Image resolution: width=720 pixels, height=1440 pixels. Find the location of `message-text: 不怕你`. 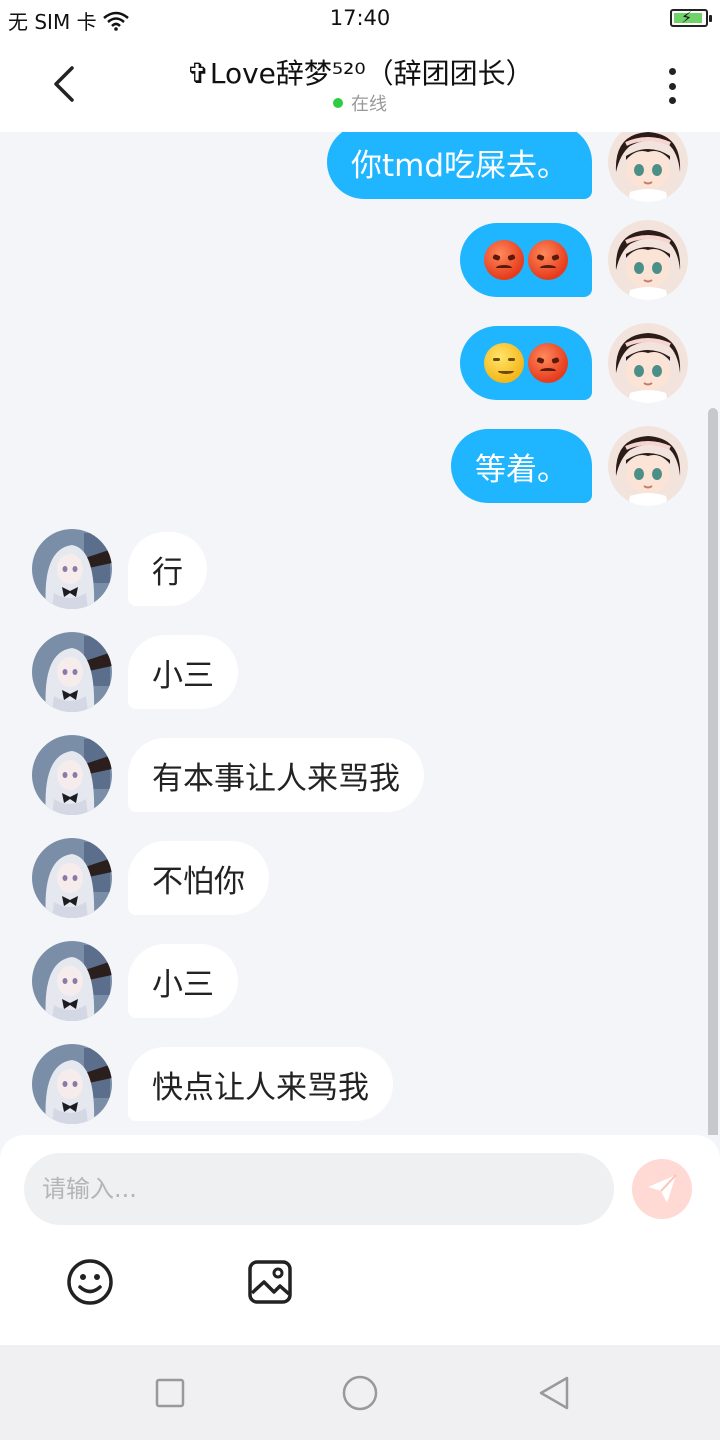

message-text: 不怕你 is located at coordinates (198, 881).